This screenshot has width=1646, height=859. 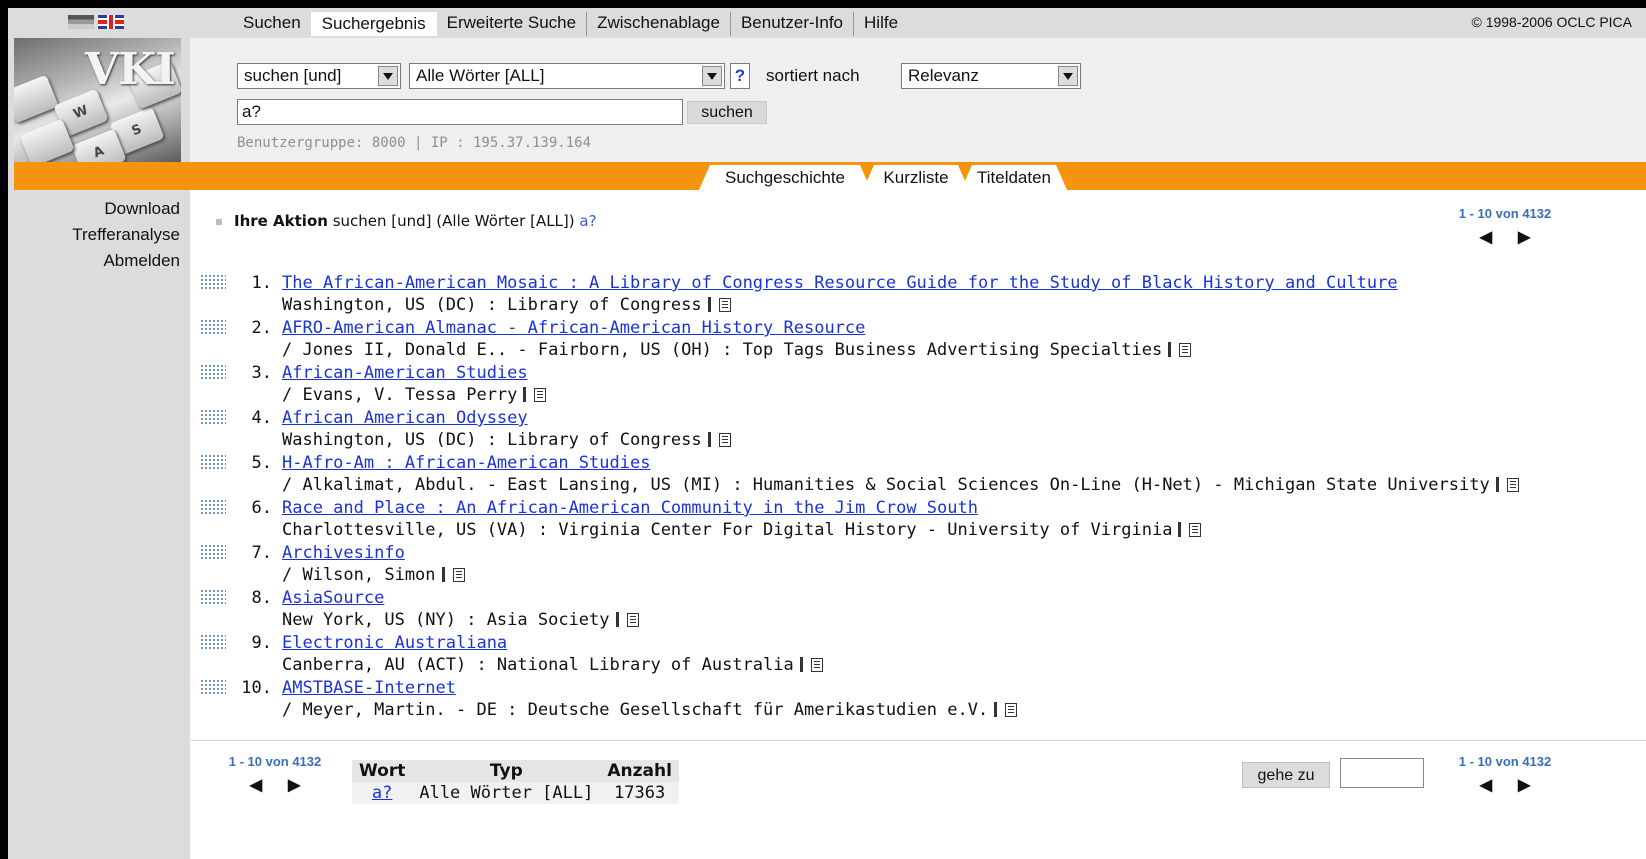 What do you see at coordinates (480, 75) in the screenshot?
I see `field-value: Alle Wörter [ALL]` at bounding box center [480, 75].